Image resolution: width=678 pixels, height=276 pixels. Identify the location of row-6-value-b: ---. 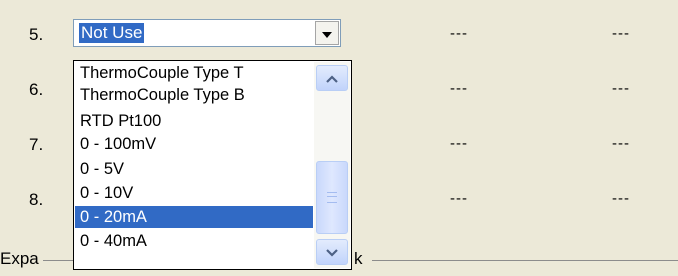
(621, 88).